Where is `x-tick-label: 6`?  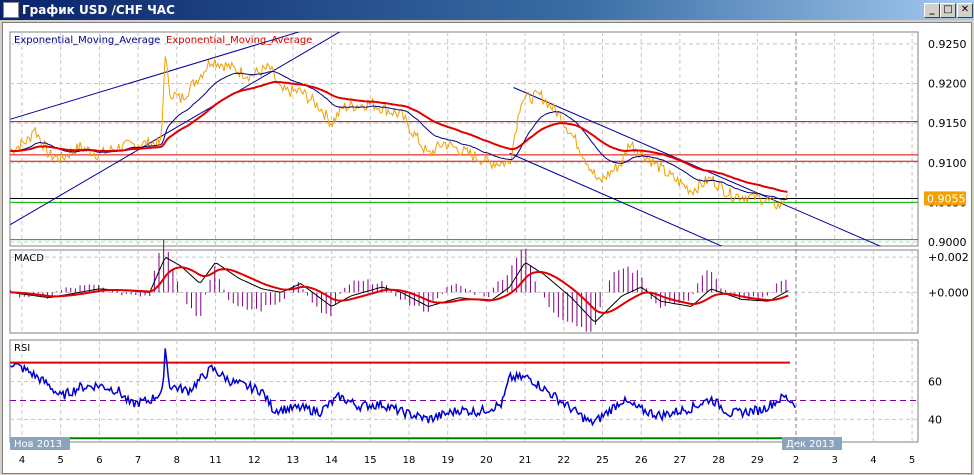 x-tick-label: 6 is located at coordinates (99, 460).